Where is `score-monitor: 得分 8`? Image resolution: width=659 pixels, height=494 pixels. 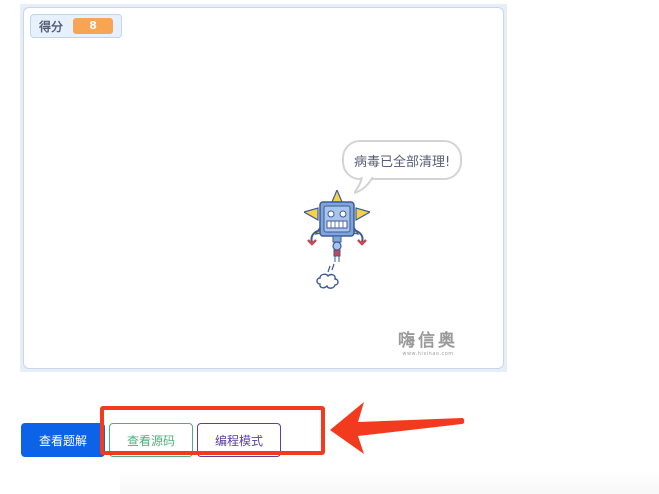 score-monitor: 得分 8 is located at coordinates (76, 26).